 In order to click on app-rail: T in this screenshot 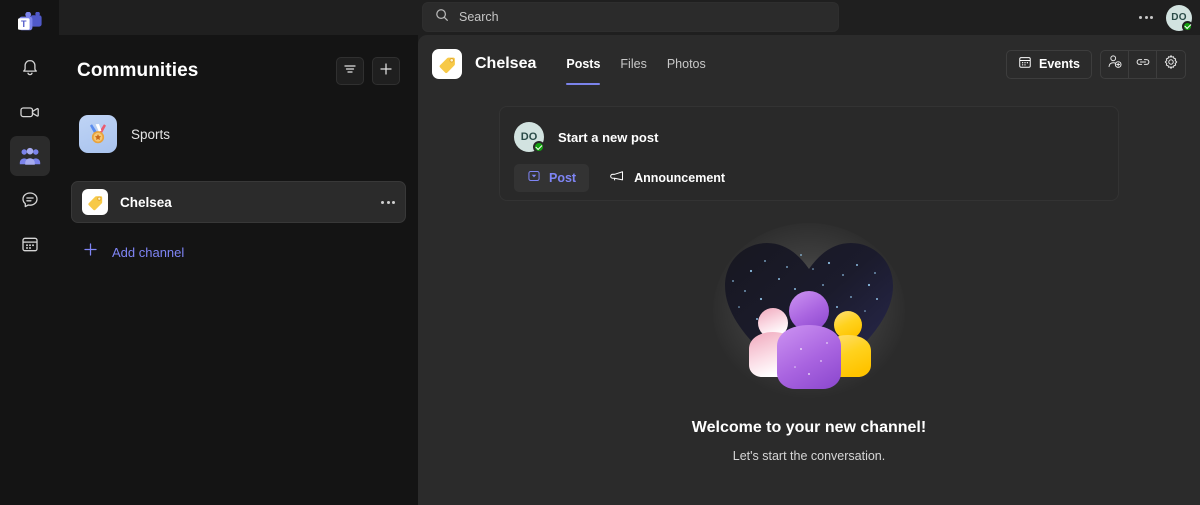, I will do `click(29, 252)`.